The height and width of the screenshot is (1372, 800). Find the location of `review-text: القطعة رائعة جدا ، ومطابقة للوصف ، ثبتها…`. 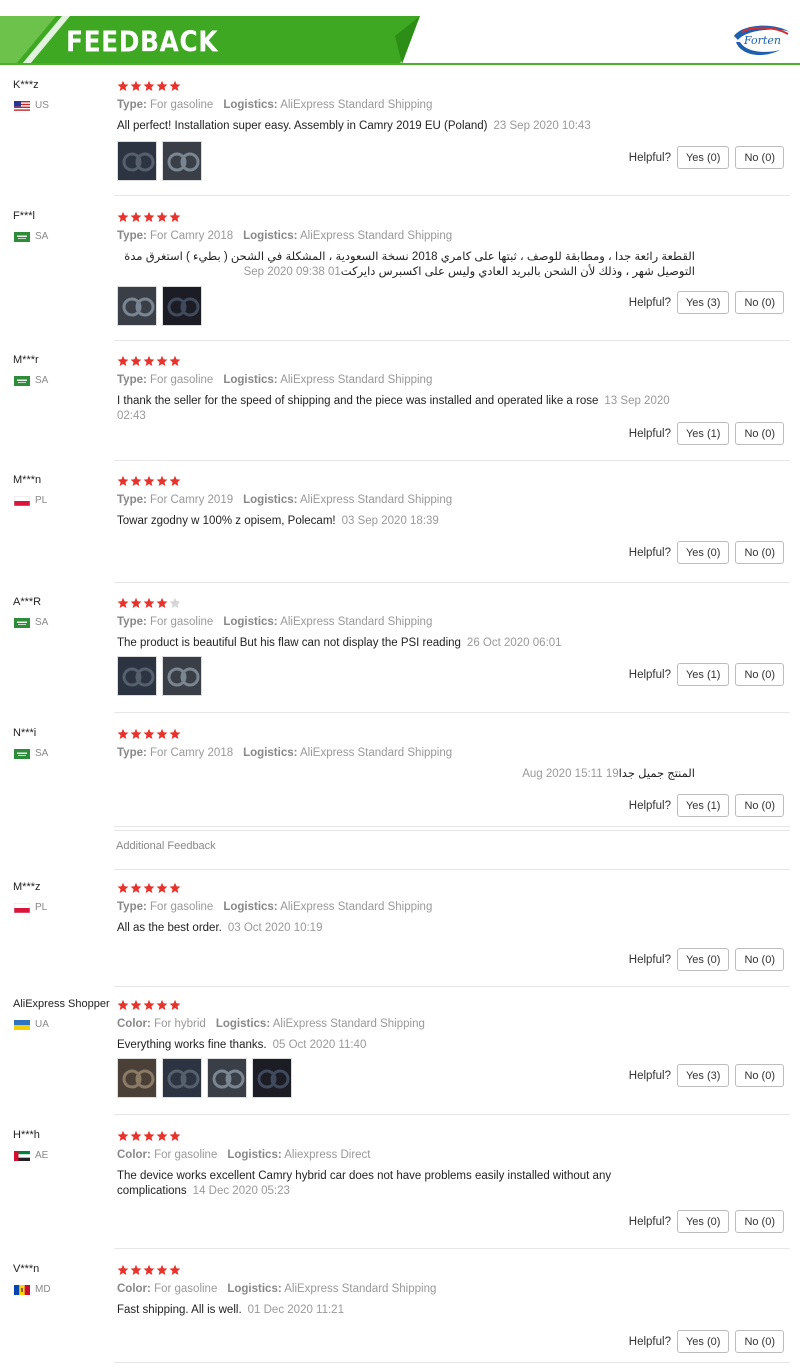

review-text: القطعة رائعة جدا ، ومطابقة للوصف ، ثبتها… is located at coordinates (406, 265).